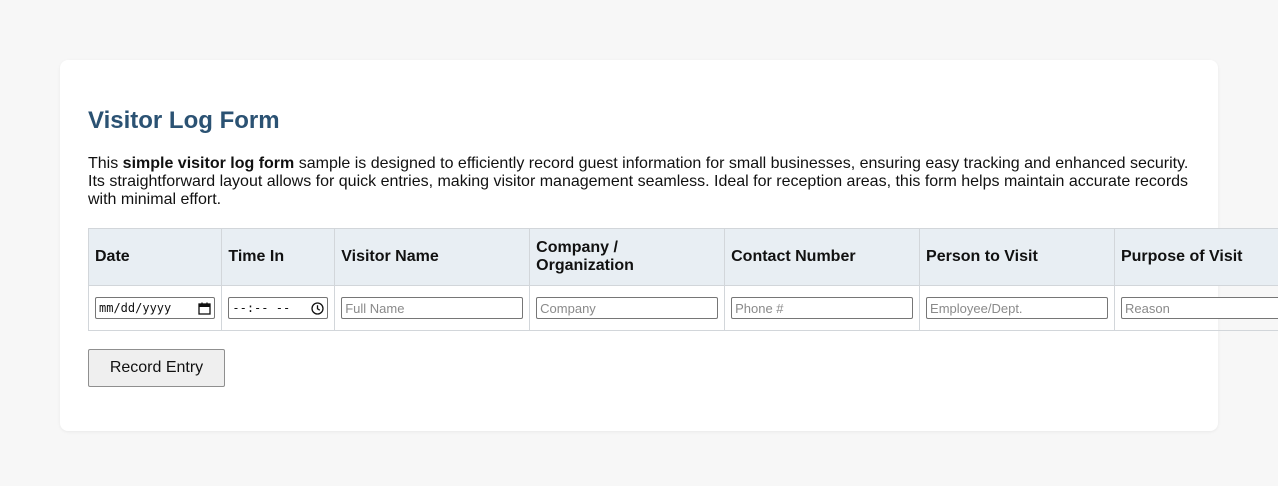 The image size is (1278, 486). What do you see at coordinates (1195, 257) in the screenshot?
I see `column-header-purpose: Purpose of Visit` at bounding box center [1195, 257].